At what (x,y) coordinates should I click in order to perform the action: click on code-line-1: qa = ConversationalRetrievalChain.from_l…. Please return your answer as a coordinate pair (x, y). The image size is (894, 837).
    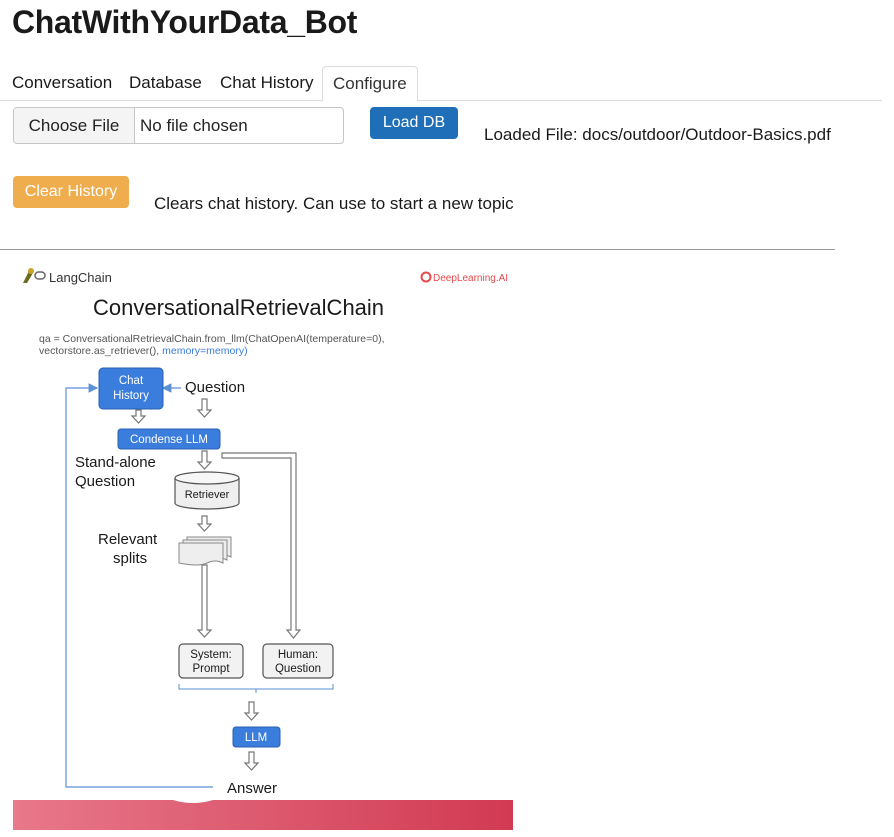
    Looking at the image, I should click on (212, 339).